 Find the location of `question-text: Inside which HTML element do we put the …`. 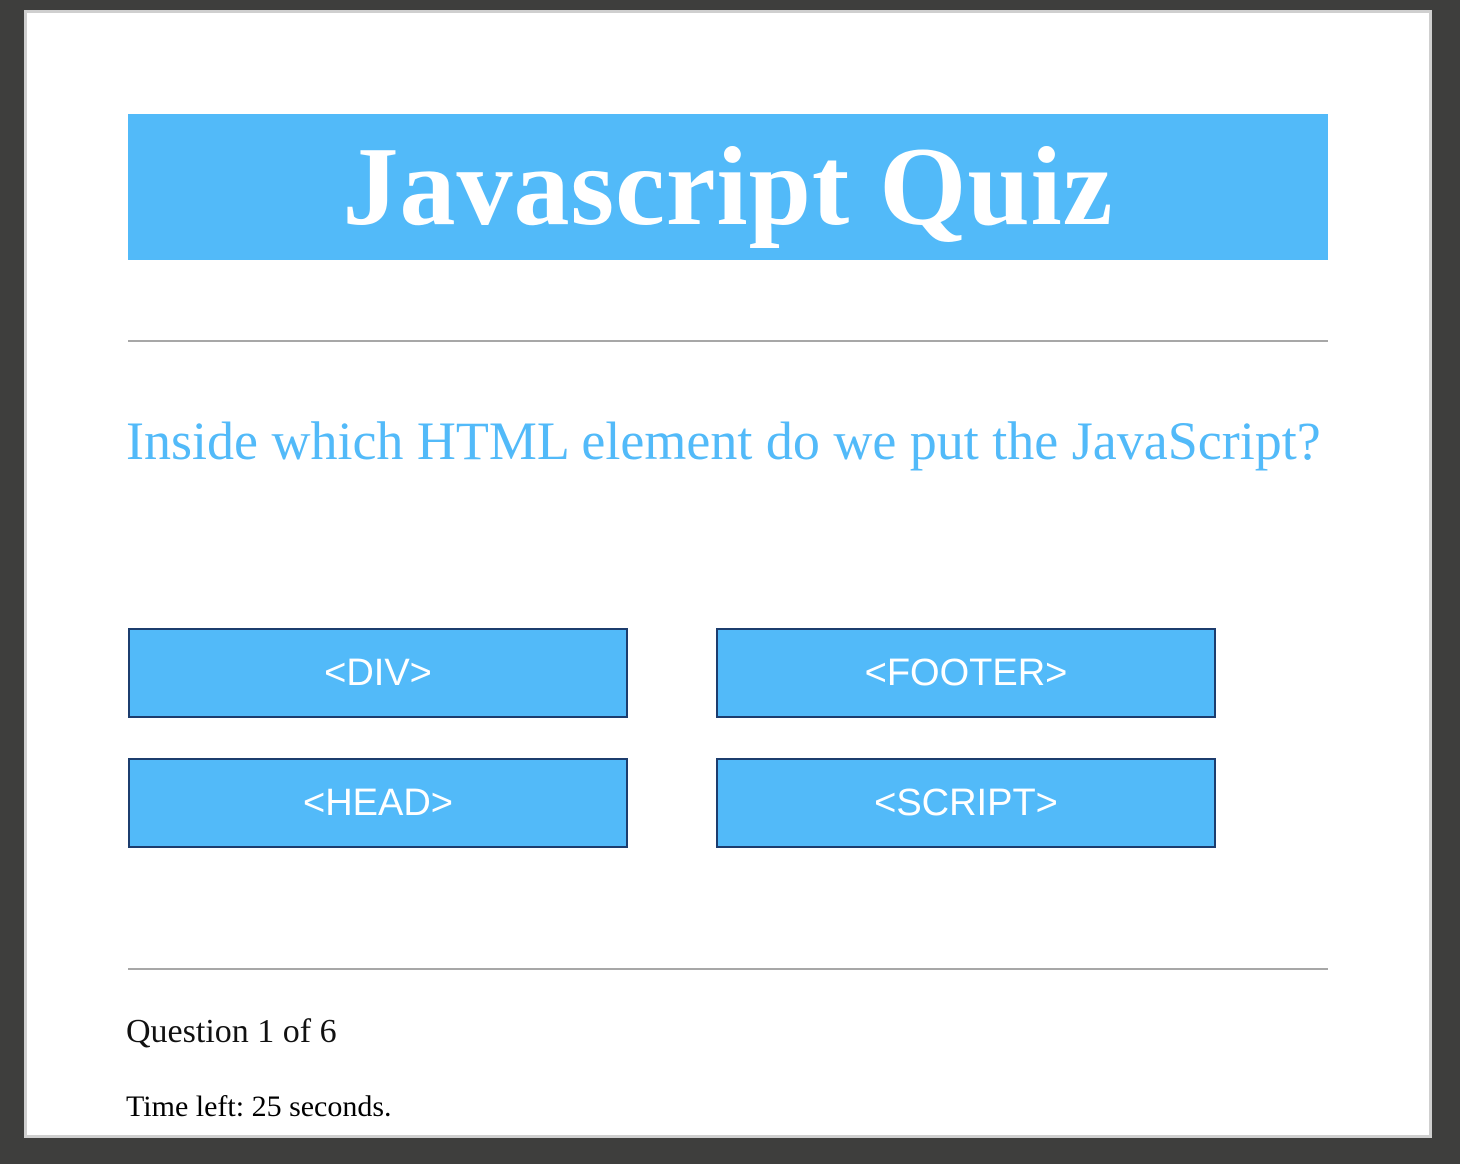

question-text: Inside which HTML element do we put the … is located at coordinates (723, 441).